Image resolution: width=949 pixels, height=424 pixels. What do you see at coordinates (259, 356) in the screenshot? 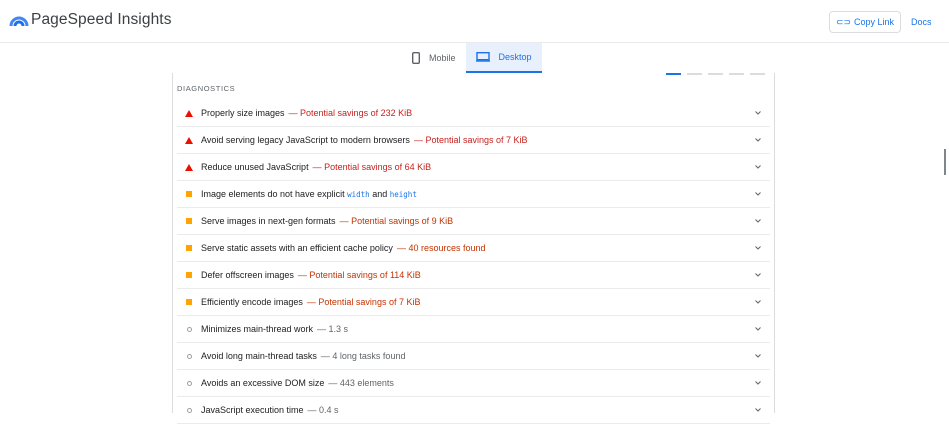
I see `audit-title: Avoid long main-thread tasks` at bounding box center [259, 356].